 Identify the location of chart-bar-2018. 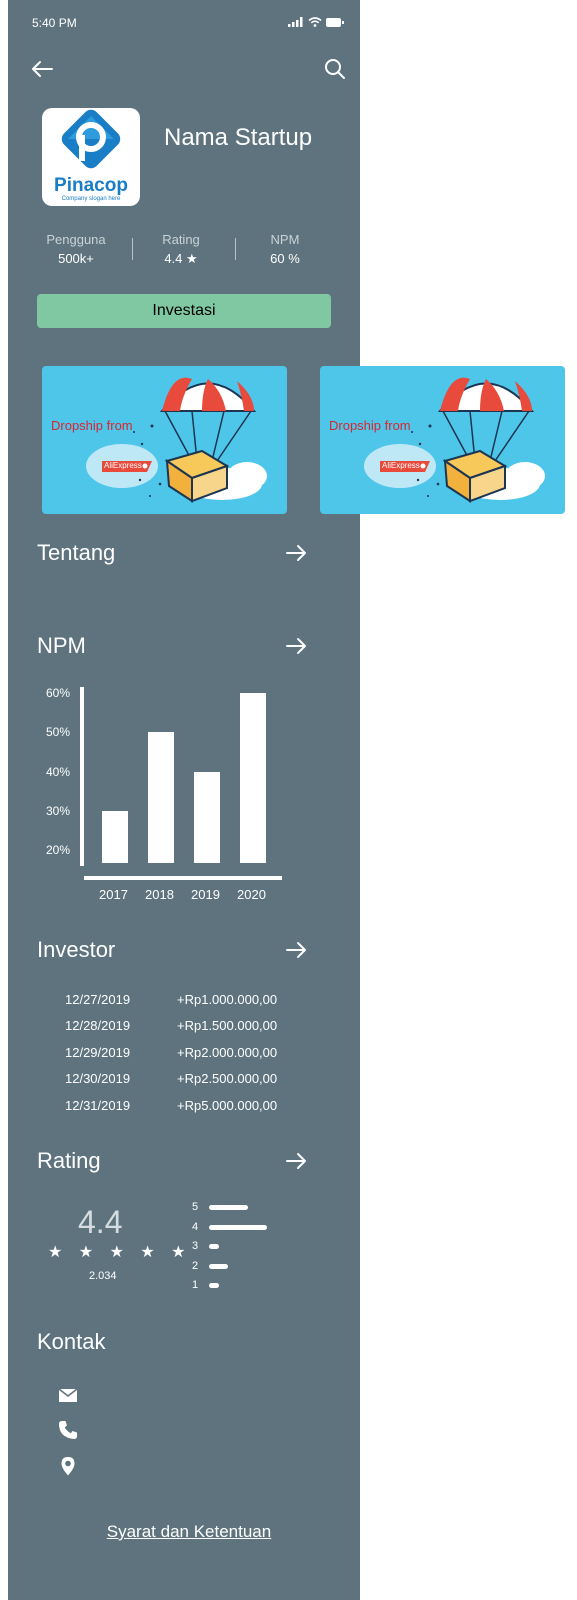
(161, 797).